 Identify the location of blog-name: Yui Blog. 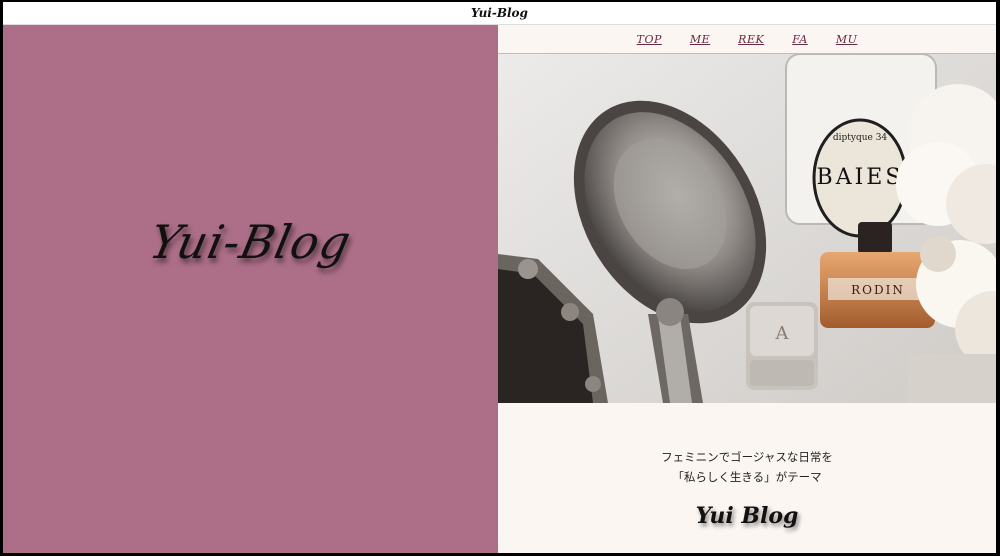
(747, 516).